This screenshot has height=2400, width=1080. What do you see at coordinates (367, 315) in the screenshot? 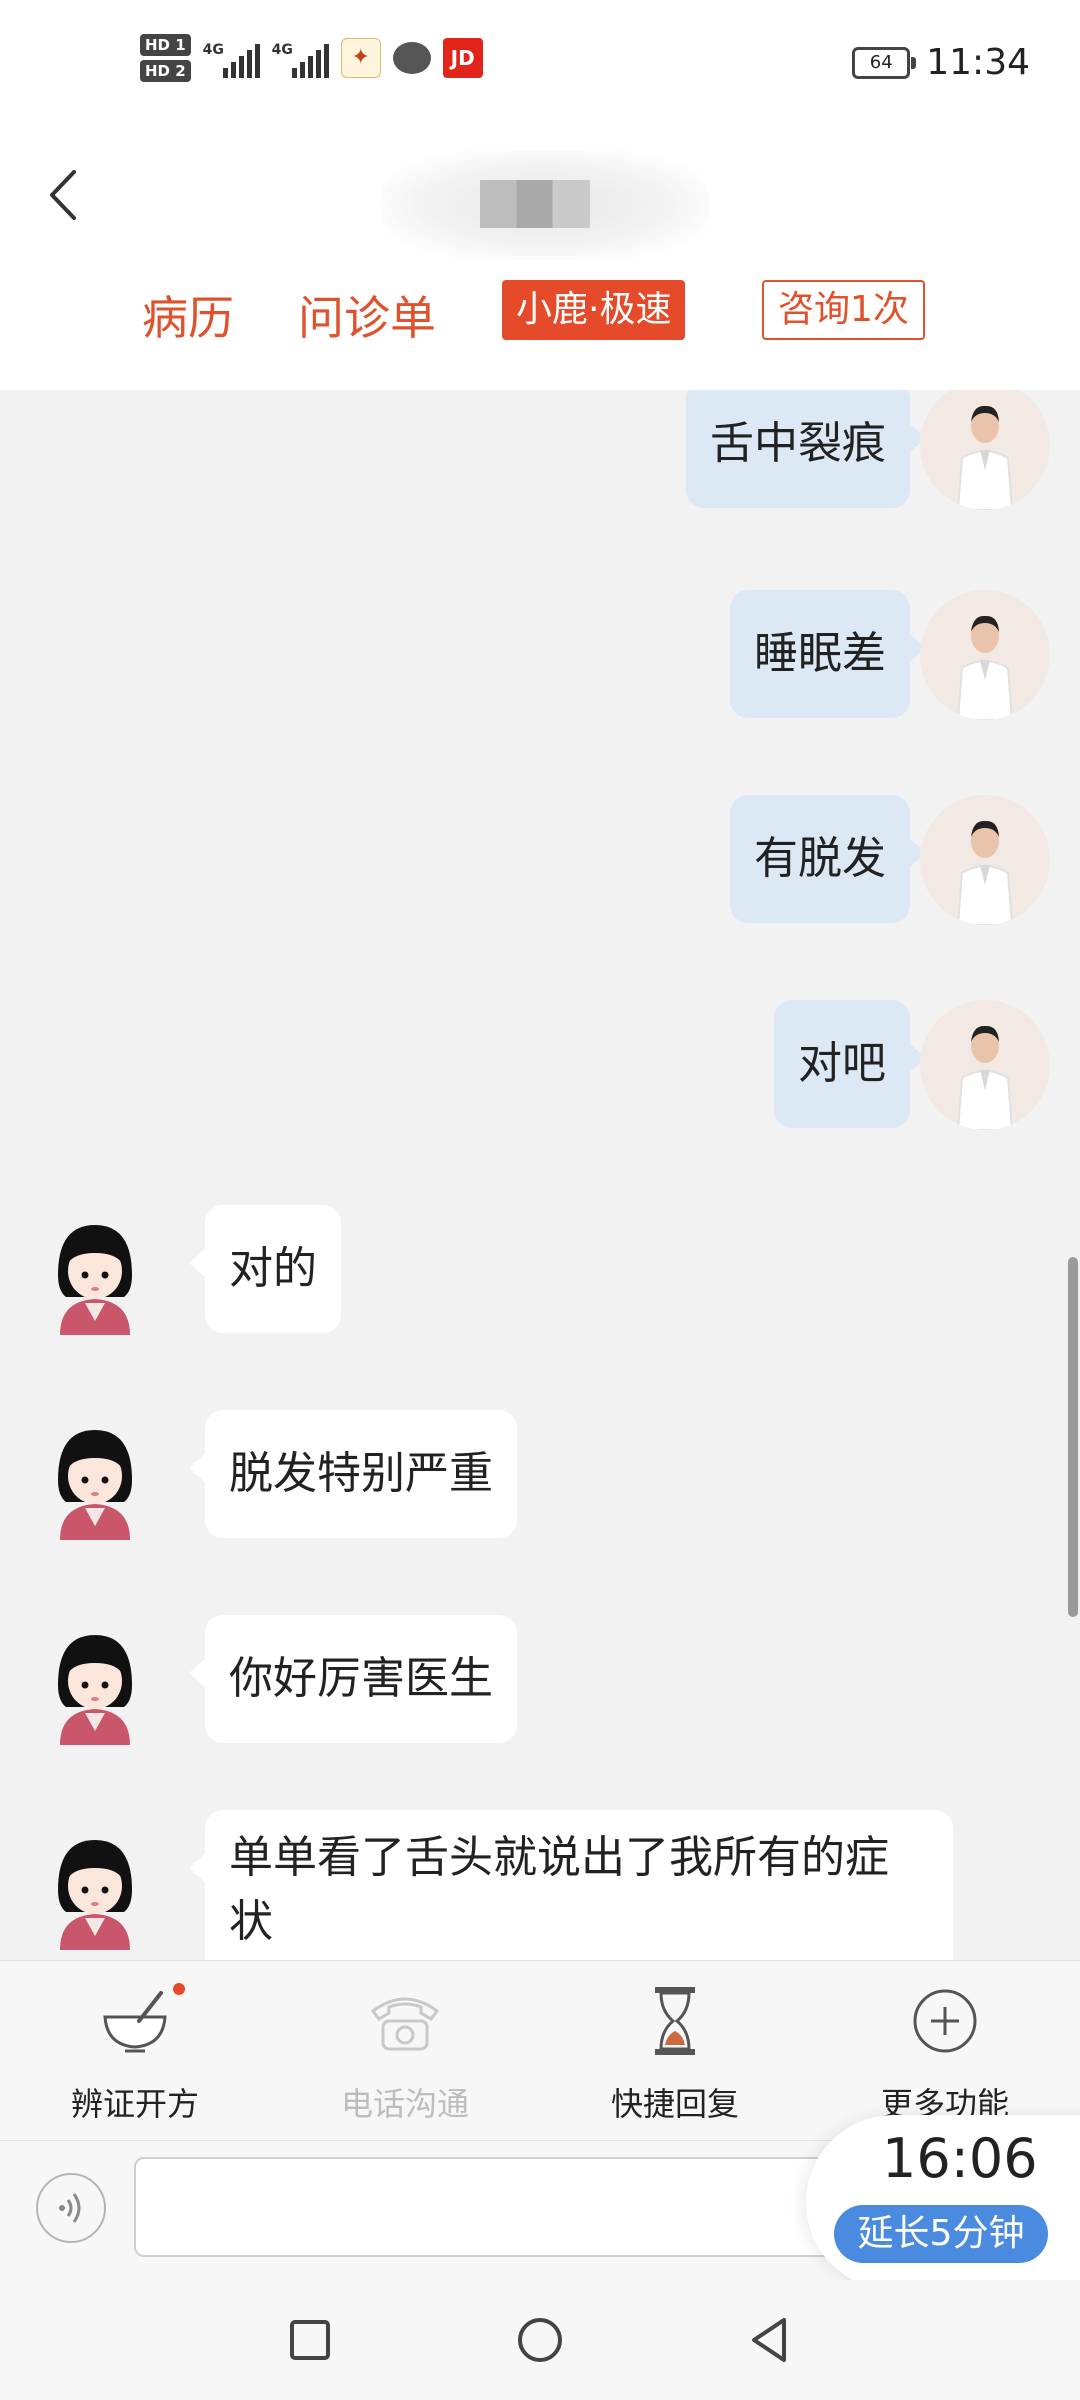
I see `tab-consult-form: 问诊单` at bounding box center [367, 315].